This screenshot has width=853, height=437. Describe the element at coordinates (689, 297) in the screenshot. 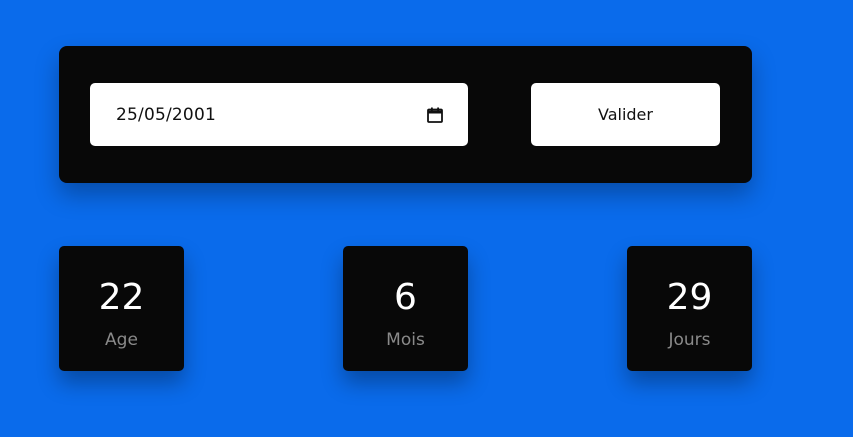

I see `days-value: 29` at that location.